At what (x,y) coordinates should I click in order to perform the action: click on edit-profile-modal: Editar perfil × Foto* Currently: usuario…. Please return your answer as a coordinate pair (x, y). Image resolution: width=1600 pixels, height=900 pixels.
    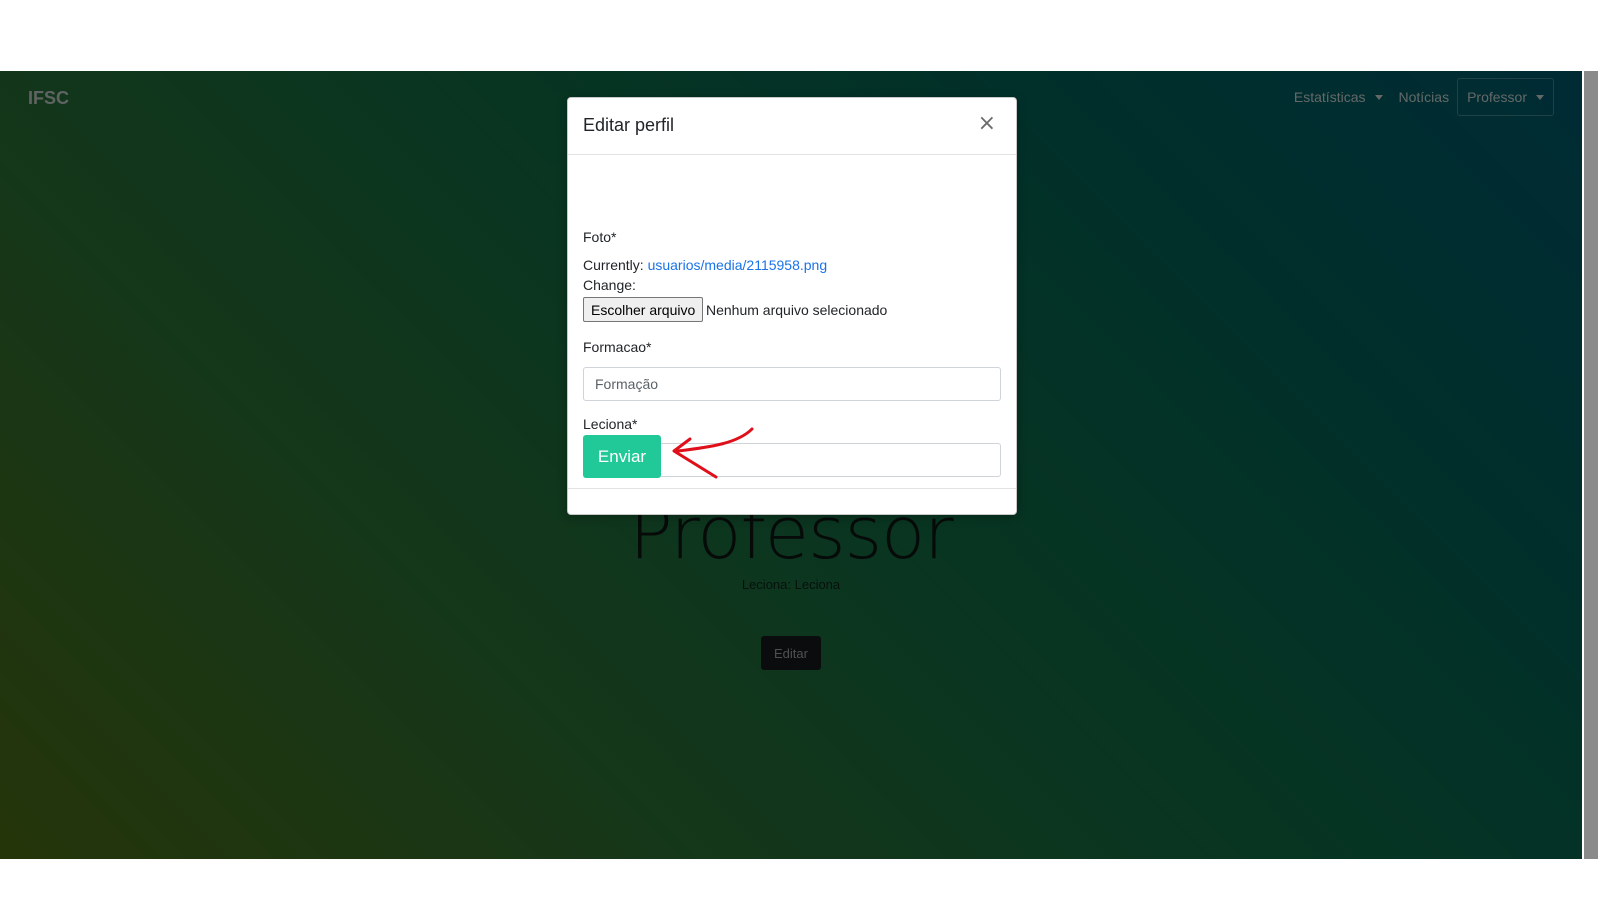
    Looking at the image, I should click on (792, 306).